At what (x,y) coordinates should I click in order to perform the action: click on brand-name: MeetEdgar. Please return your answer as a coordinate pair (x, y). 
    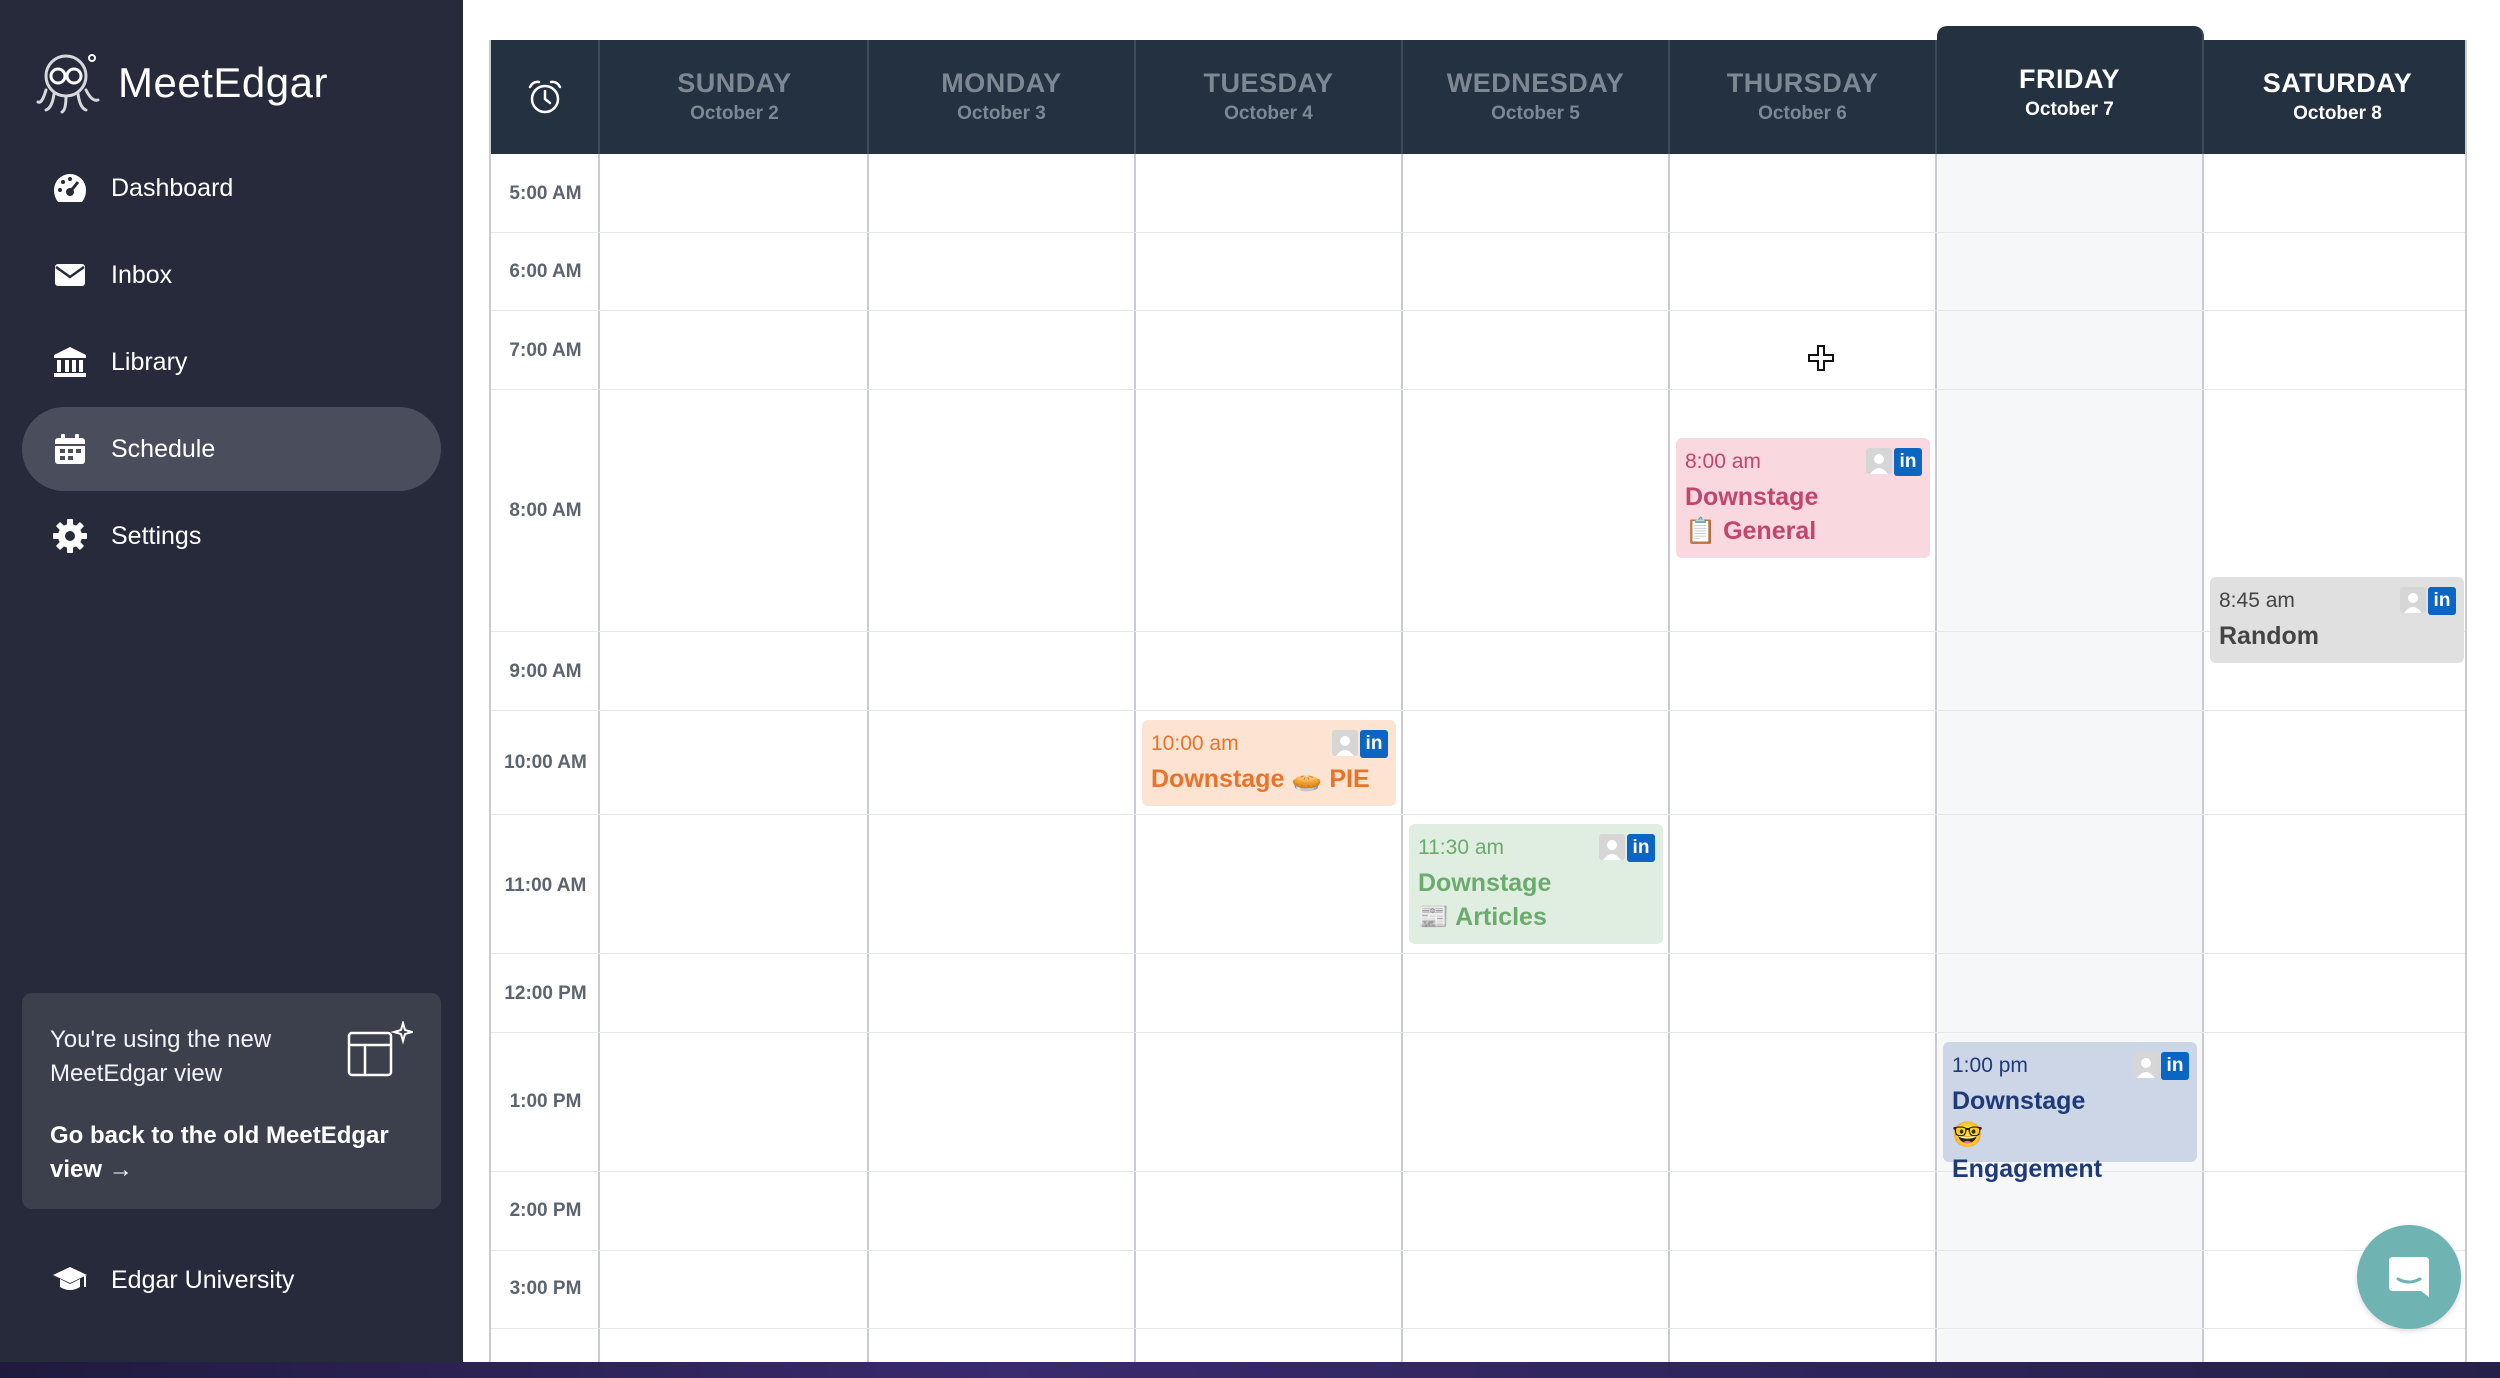
    Looking at the image, I should click on (223, 82).